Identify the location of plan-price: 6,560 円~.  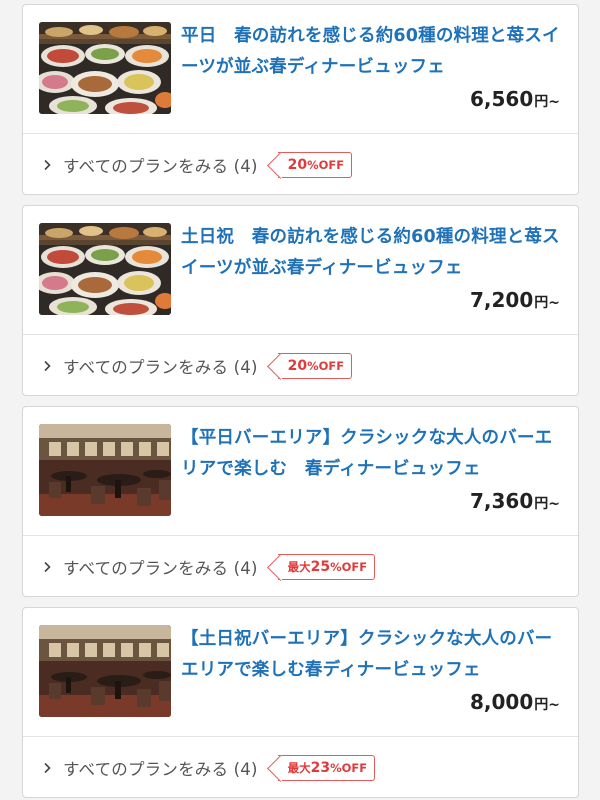
(515, 99).